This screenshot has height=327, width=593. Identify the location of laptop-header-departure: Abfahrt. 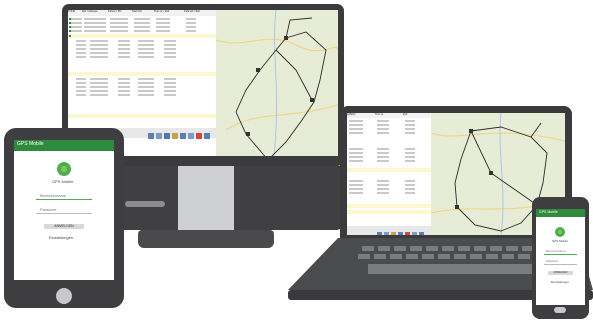
(361, 114).